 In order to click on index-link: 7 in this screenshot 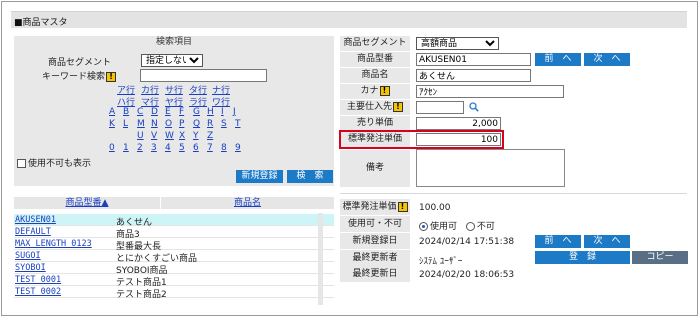, I will do `click(210, 148)`.